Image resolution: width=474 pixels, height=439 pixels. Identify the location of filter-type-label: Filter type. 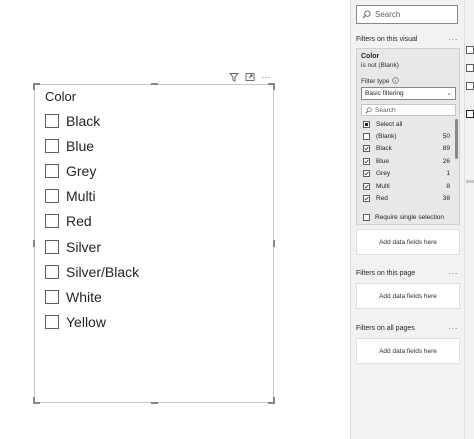
(375, 81).